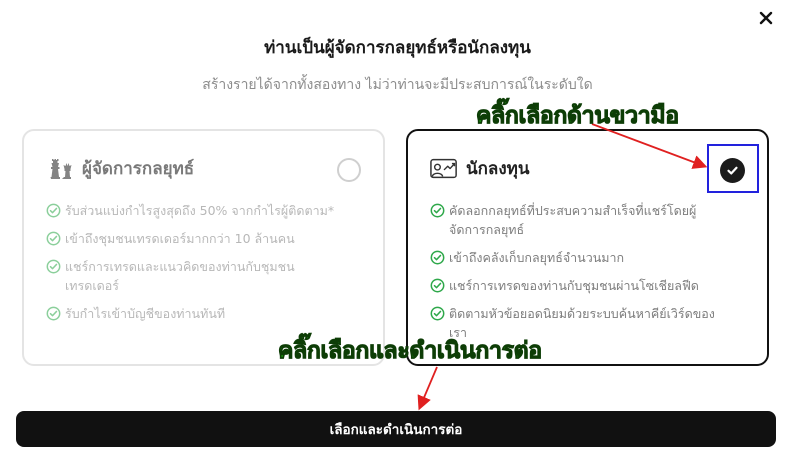 This screenshot has height=452, width=795. I want to click on close-icon, so click(766, 18).